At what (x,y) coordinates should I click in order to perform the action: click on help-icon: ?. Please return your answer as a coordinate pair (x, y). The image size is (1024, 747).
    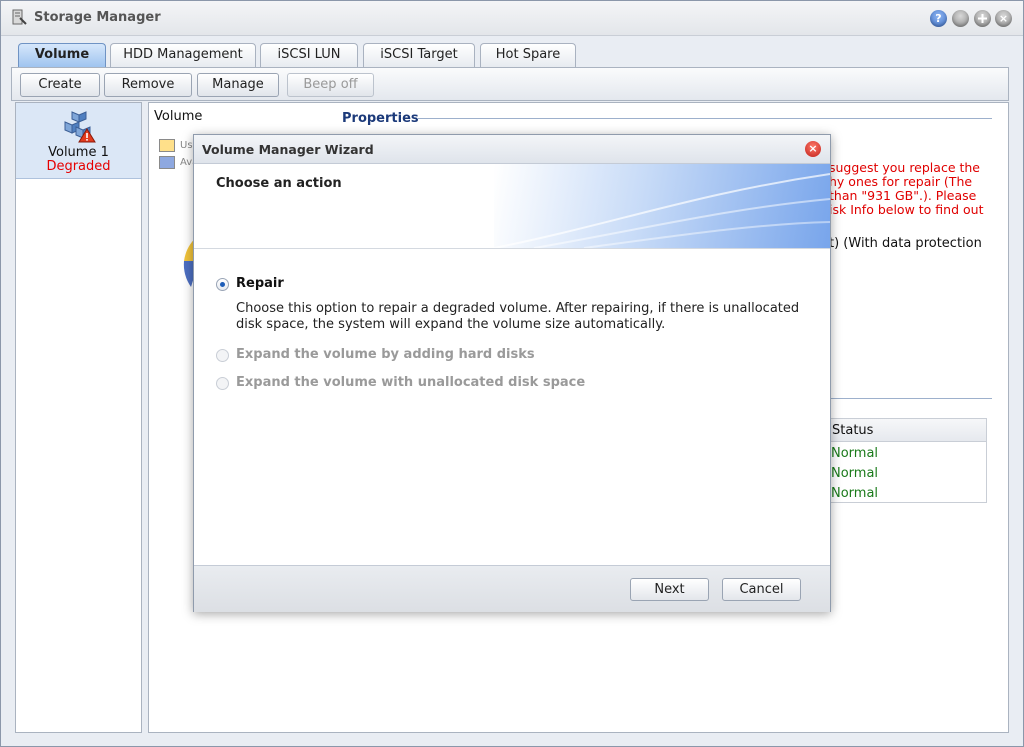
    Looking at the image, I should click on (938, 18).